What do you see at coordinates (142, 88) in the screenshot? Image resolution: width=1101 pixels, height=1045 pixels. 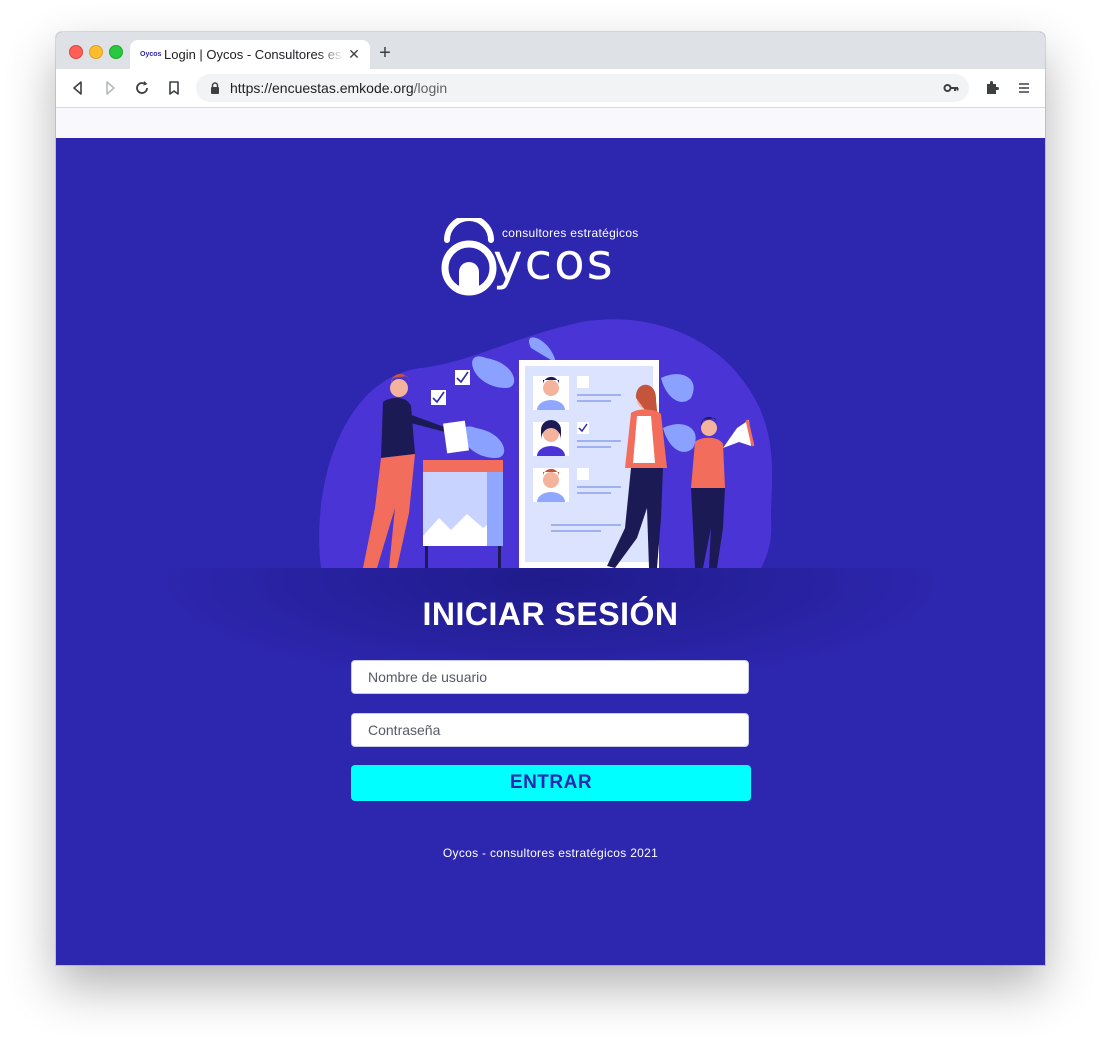 I see `reload-icon` at bounding box center [142, 88].